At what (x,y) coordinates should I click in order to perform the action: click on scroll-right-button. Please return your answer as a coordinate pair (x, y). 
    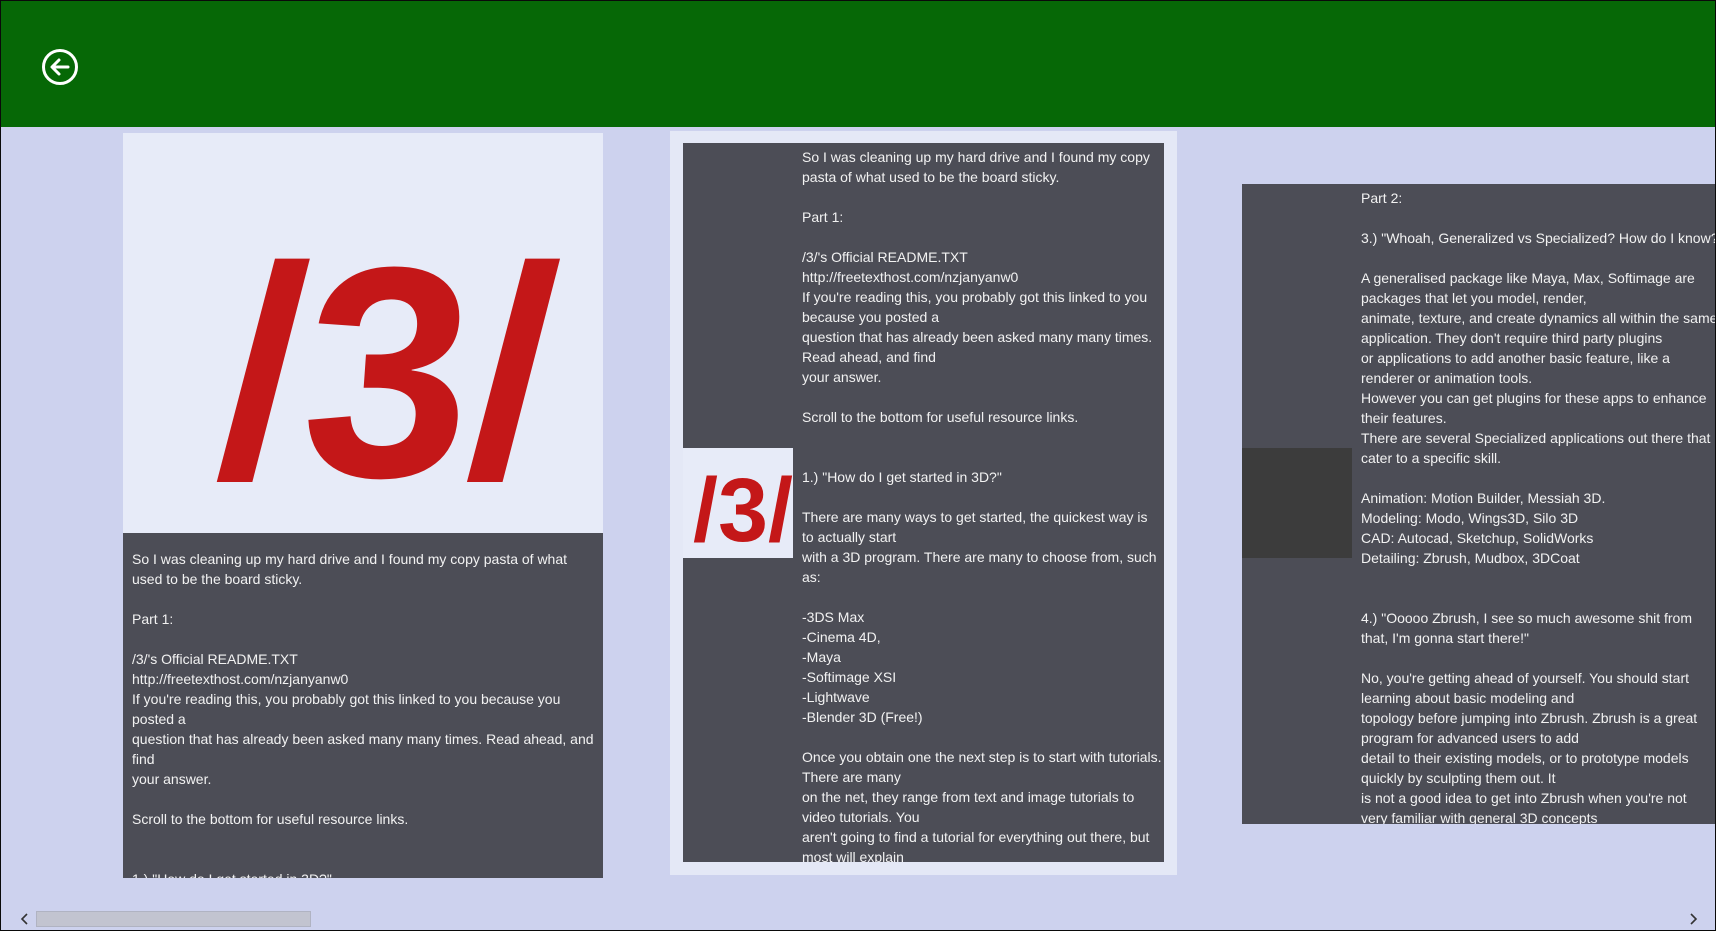
    Looking at the image, I should click on (1693, 919).